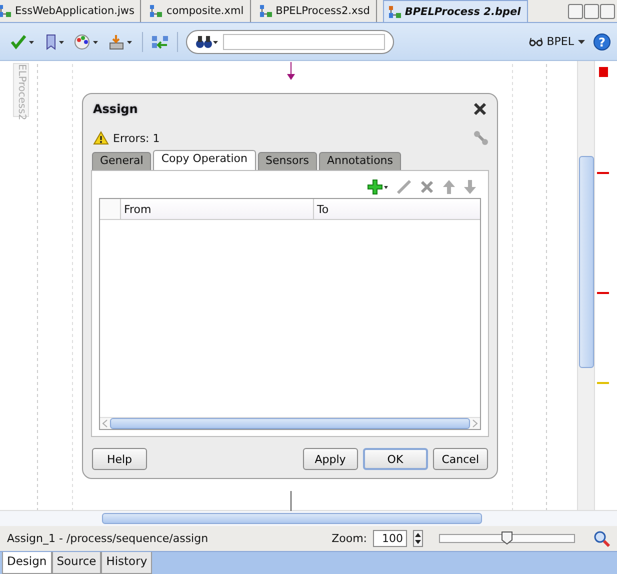 This screenshot has height=574, width=617. I want to click on connector-arrow, so click(291, 72).